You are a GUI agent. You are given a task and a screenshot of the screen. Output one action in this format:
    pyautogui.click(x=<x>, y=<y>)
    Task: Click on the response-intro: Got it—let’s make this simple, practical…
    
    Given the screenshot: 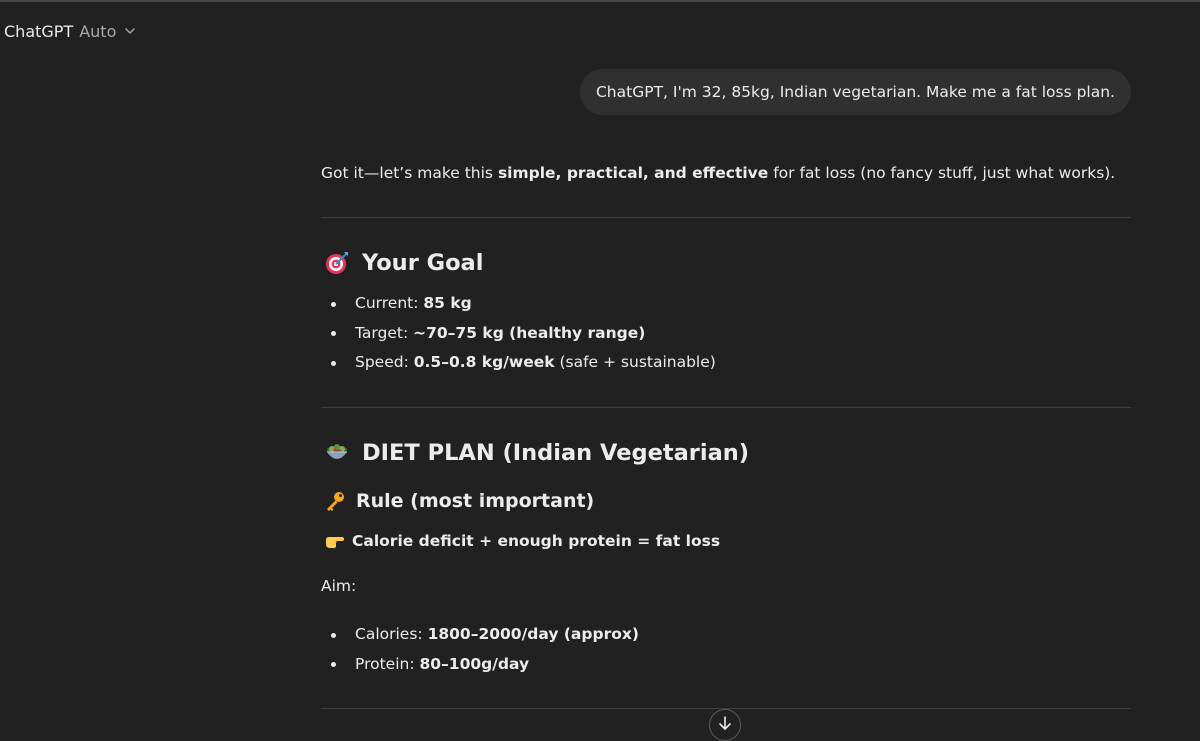 What is the action you would take?
    pyautogui.click(x=718, y=173)
    